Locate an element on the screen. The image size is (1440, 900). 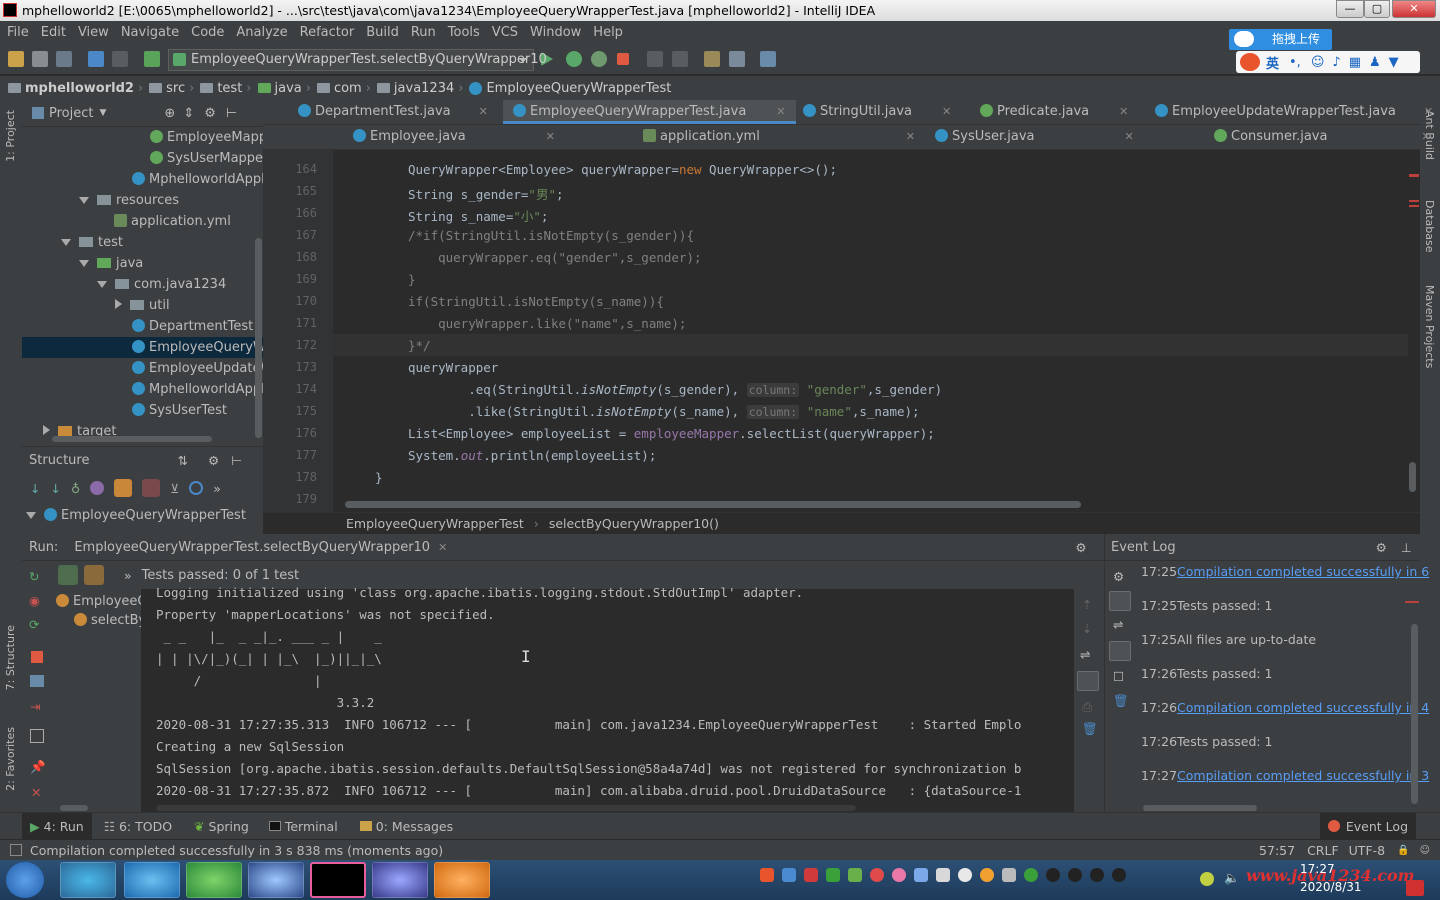
clock-date: 2020/8/31 is located at coordinates (1331, 887).